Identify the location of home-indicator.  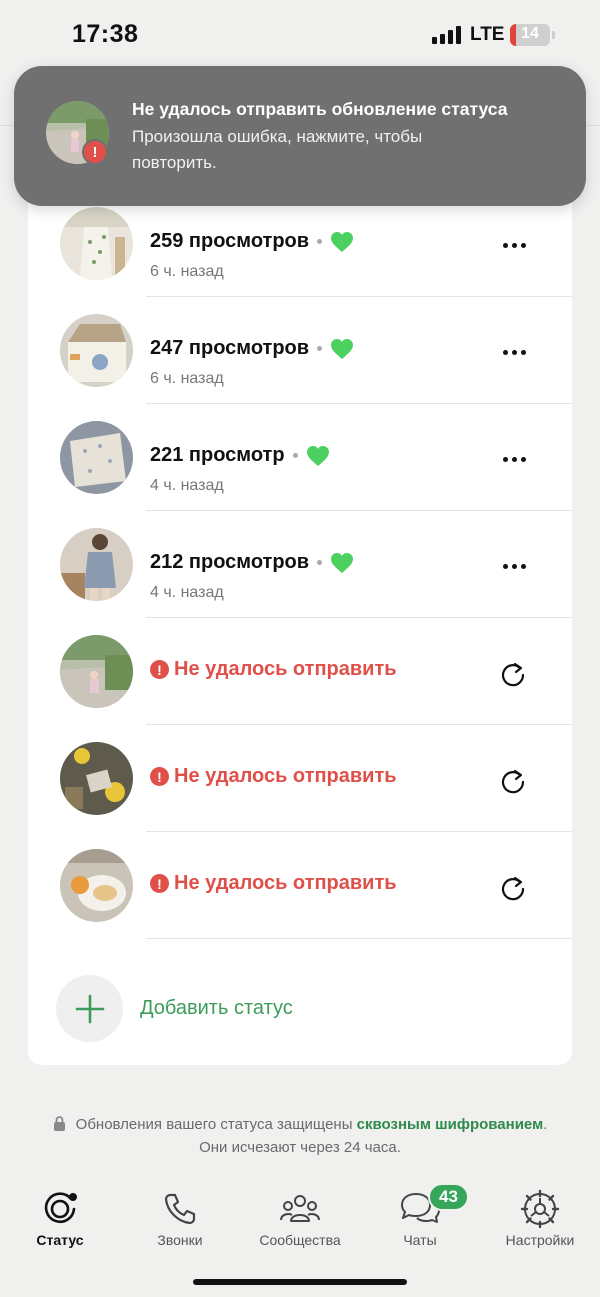
(300, 1282).